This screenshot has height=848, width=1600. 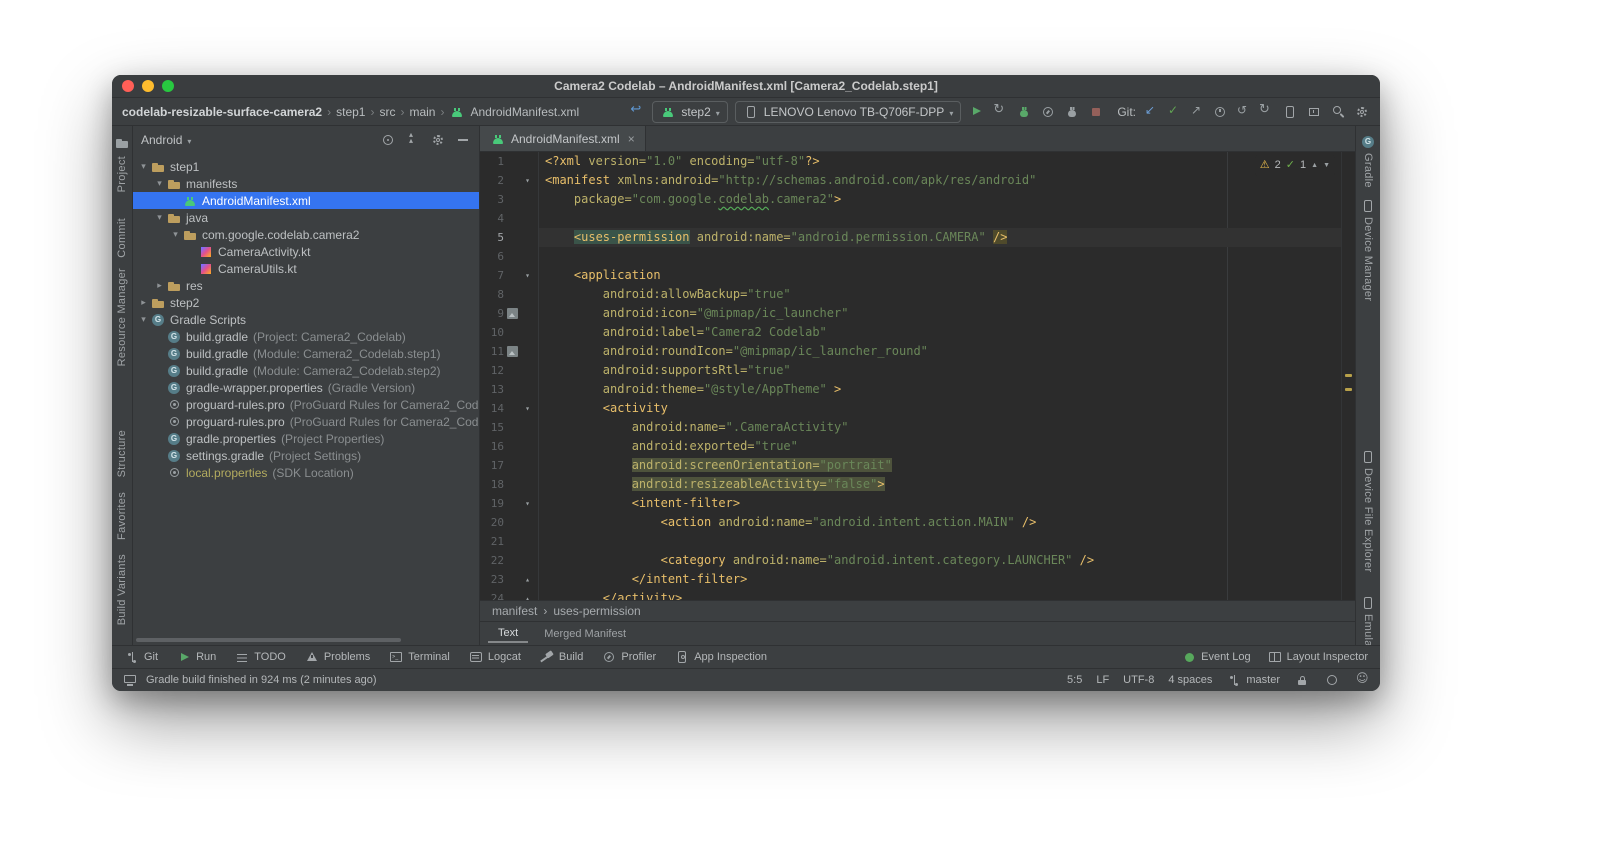 I want to click on project-tool-icon, so click(x=122, y=143).